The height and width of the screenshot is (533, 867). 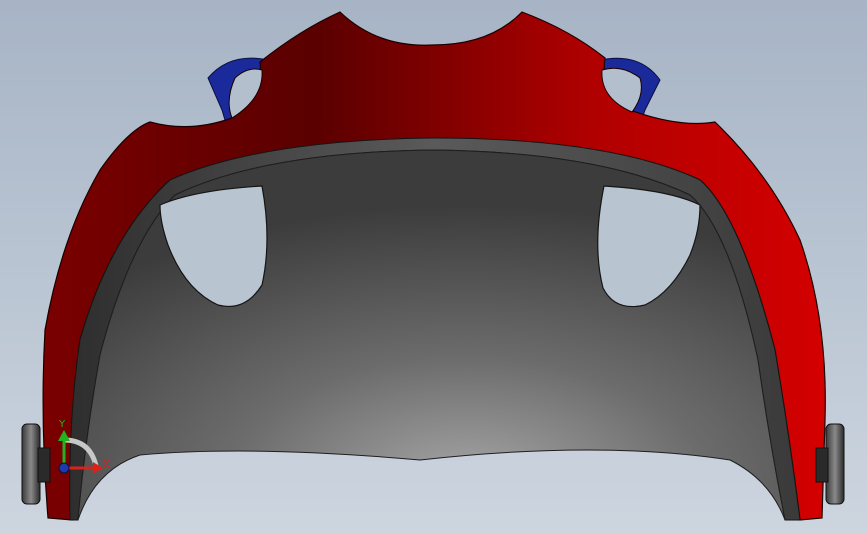 I want to click on strap-anchor-left, so click(x=44, y=465).